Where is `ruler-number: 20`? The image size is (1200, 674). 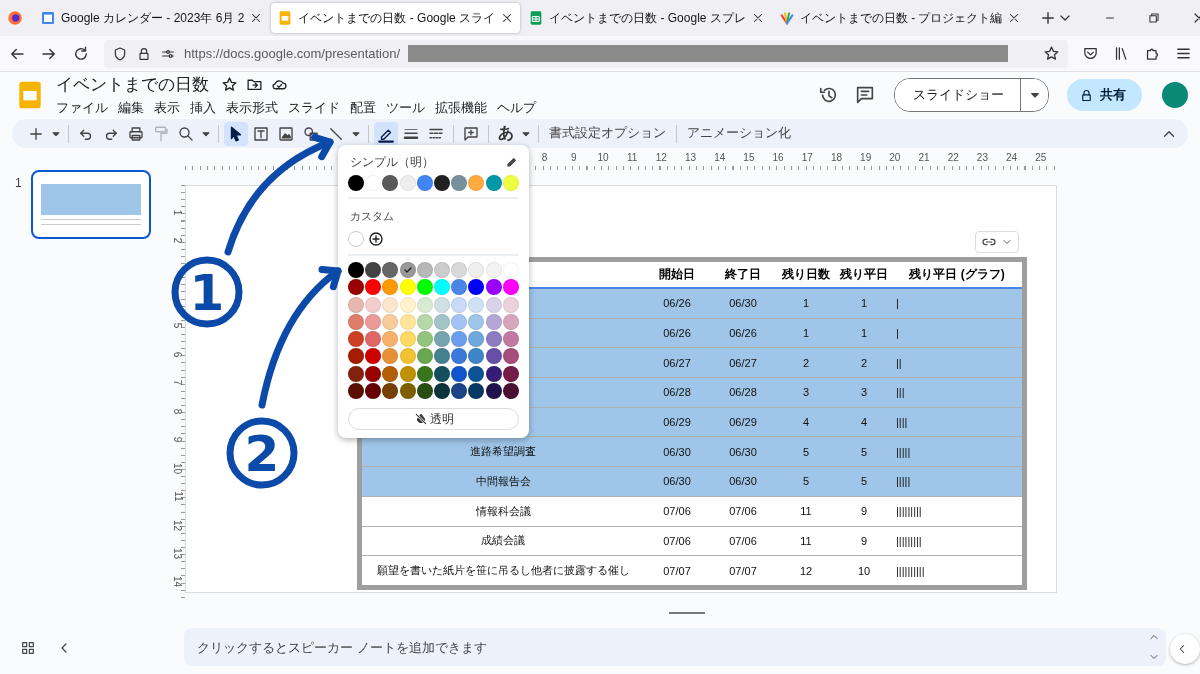
ruler-number: 20 is located at coordinates (895, 158).